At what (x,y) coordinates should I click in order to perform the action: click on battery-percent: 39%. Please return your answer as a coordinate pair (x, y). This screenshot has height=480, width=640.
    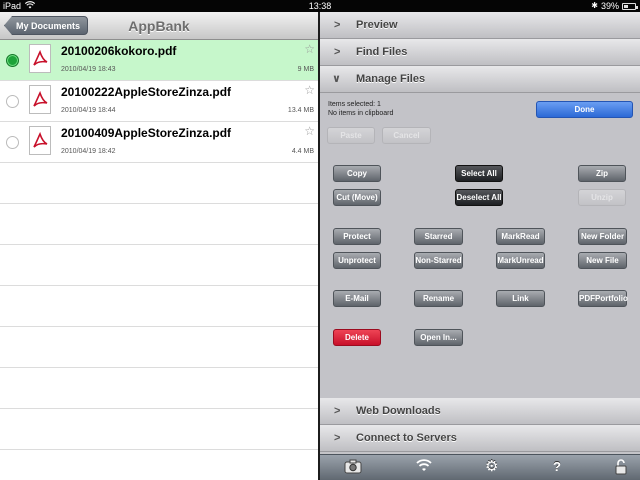
    Looking at the image, I should click on (609, 6).